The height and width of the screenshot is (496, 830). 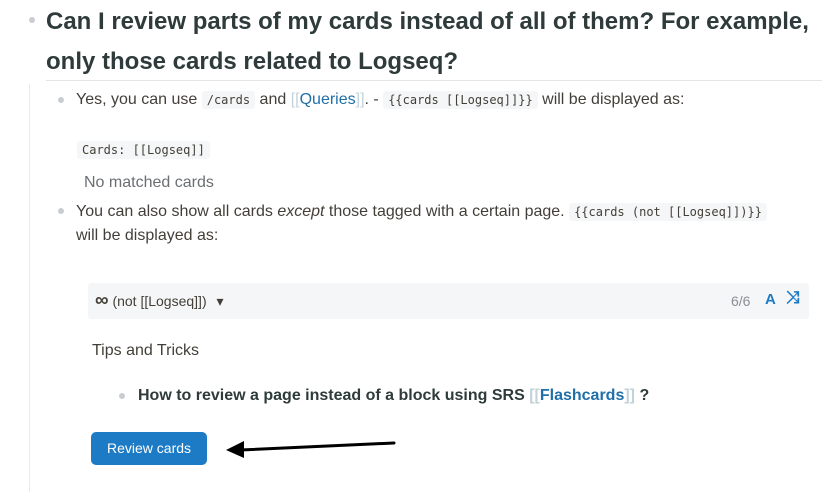 I want to click on tips-item-suffix: ?, so click(x=644, y=395).